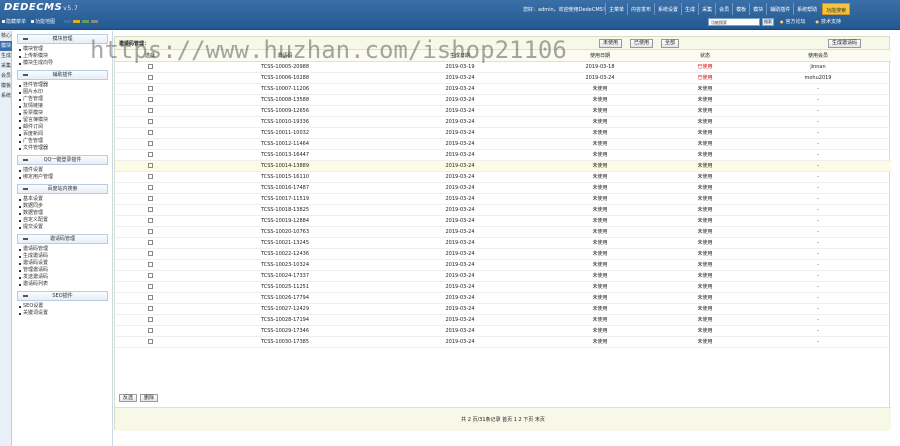 The width and height of the screenshot is (900, 446). What do you see at coordinates (62, 306) in the screenshot?
I see `menu-item: SEO设置` at bounding box center [62, 306].